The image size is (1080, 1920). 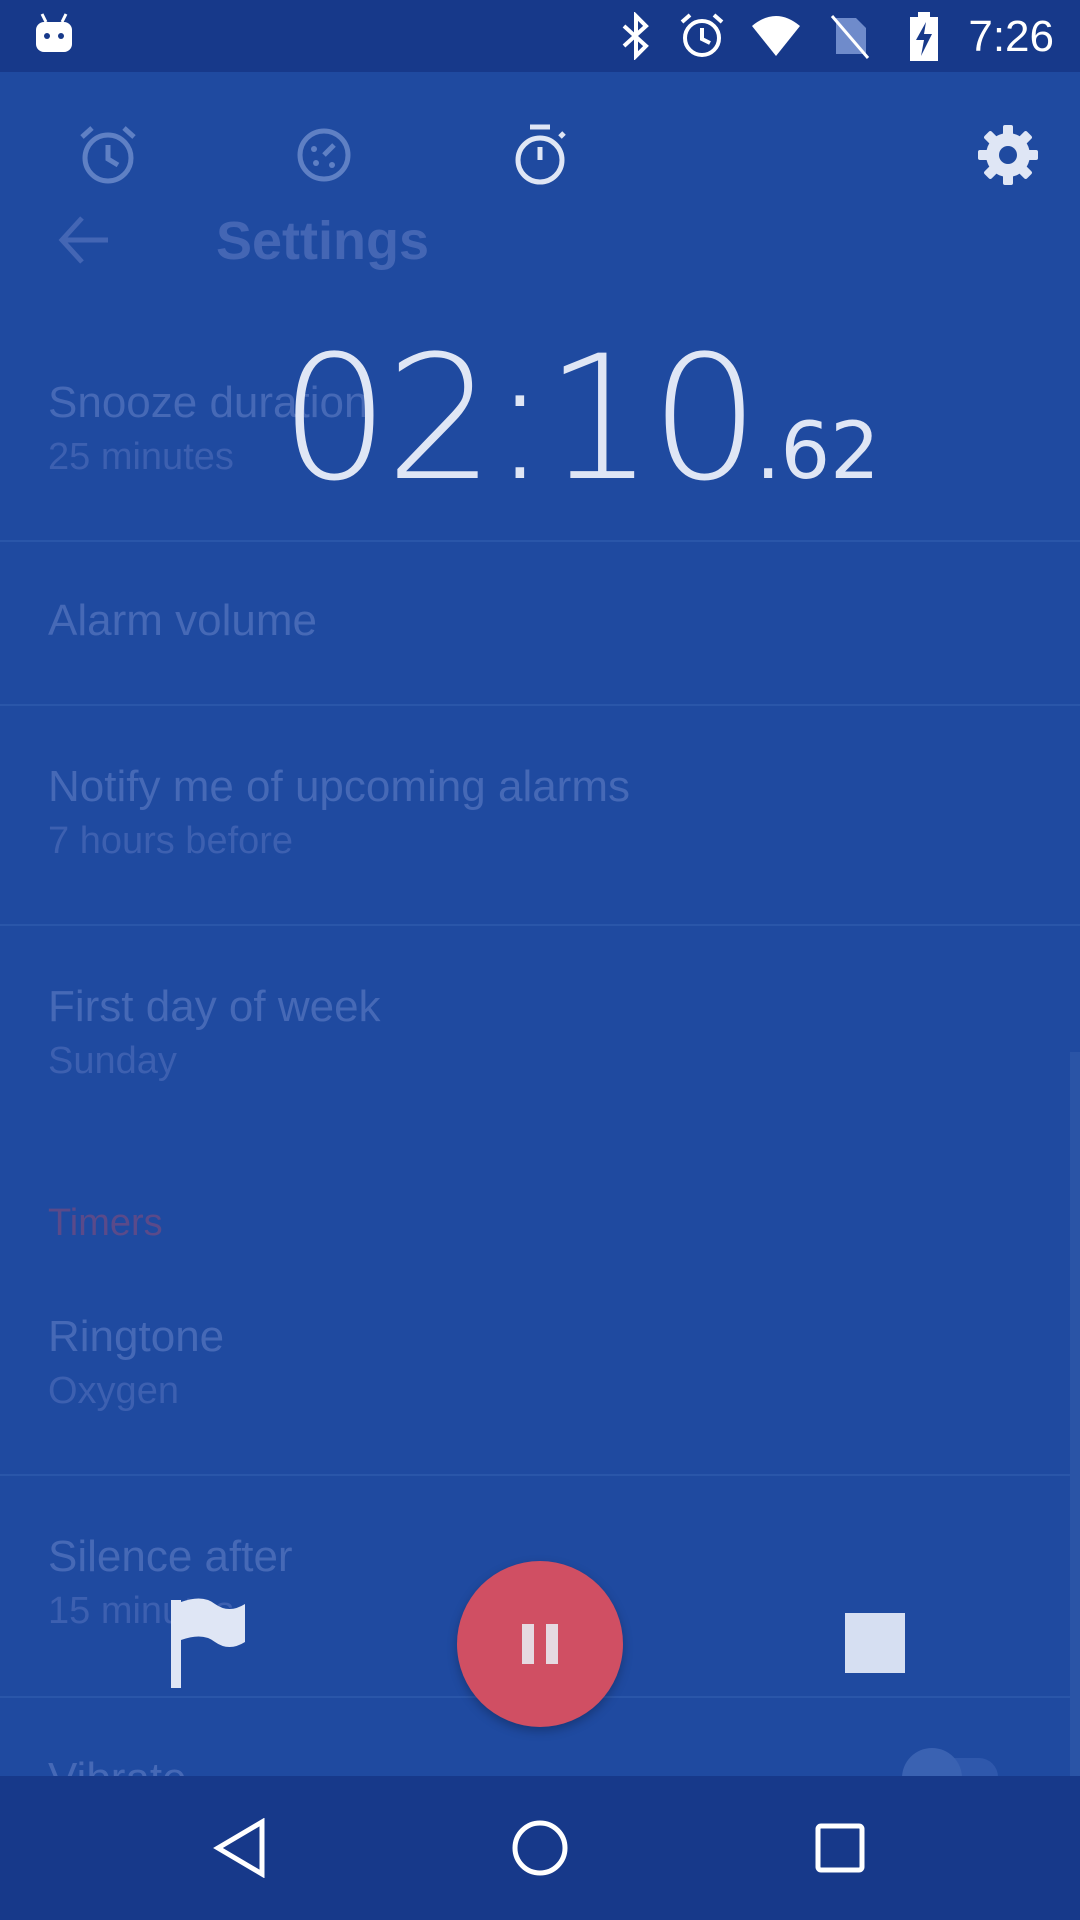 I want to click on stop-button, so click(x=875, y=1643).